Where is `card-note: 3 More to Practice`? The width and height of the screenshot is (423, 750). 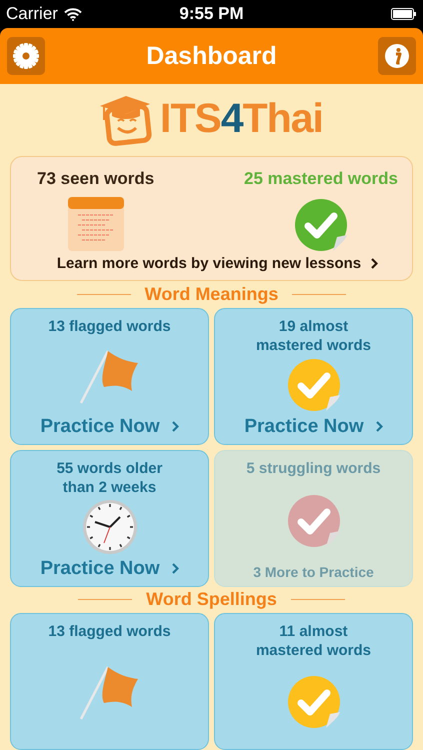
card-note: 3 More to Practice is located at coordinates (313, 572).